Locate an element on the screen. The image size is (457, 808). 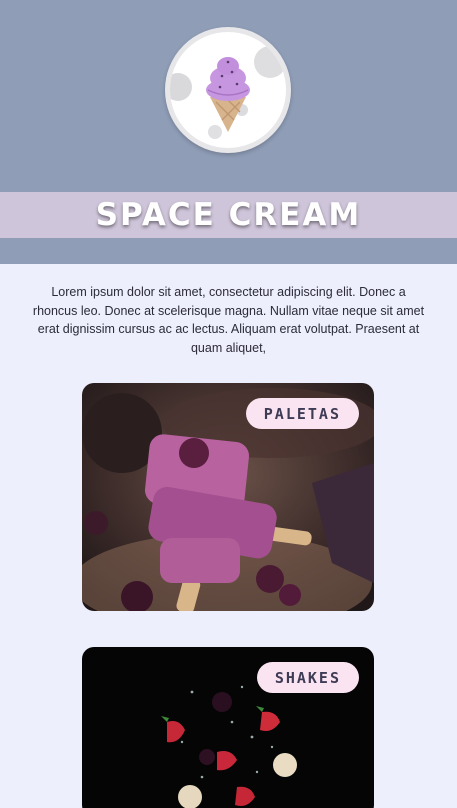
page-title: SPACE CREAM is located at coordinates (228, 215).